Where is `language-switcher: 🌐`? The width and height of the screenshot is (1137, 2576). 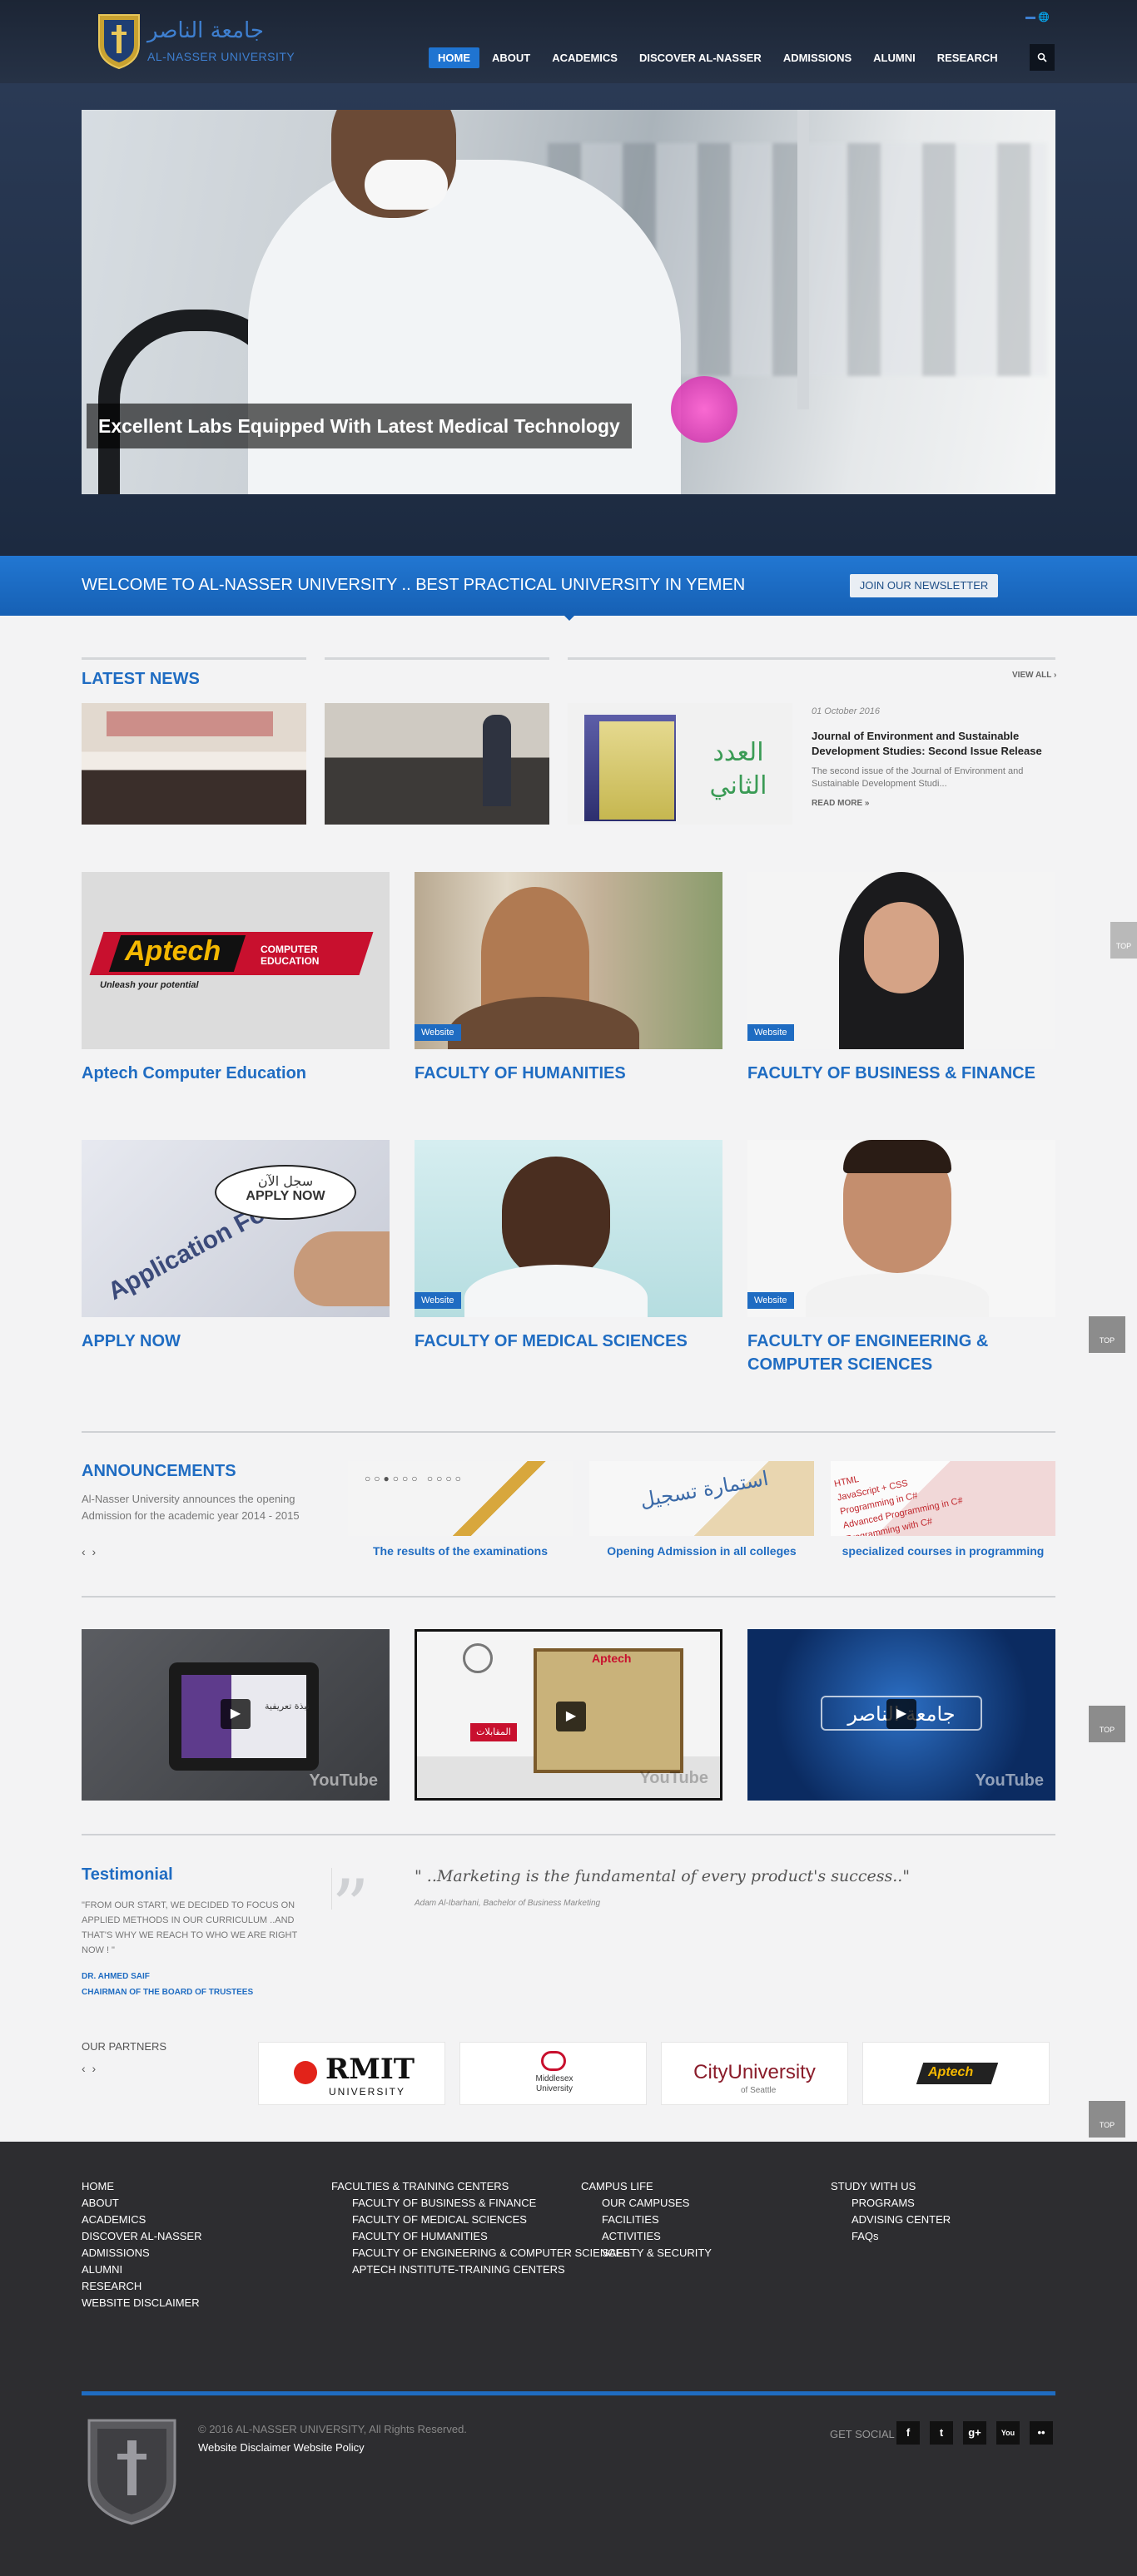
language-switcher: 🌐 is located at coordinates (1037, 17).